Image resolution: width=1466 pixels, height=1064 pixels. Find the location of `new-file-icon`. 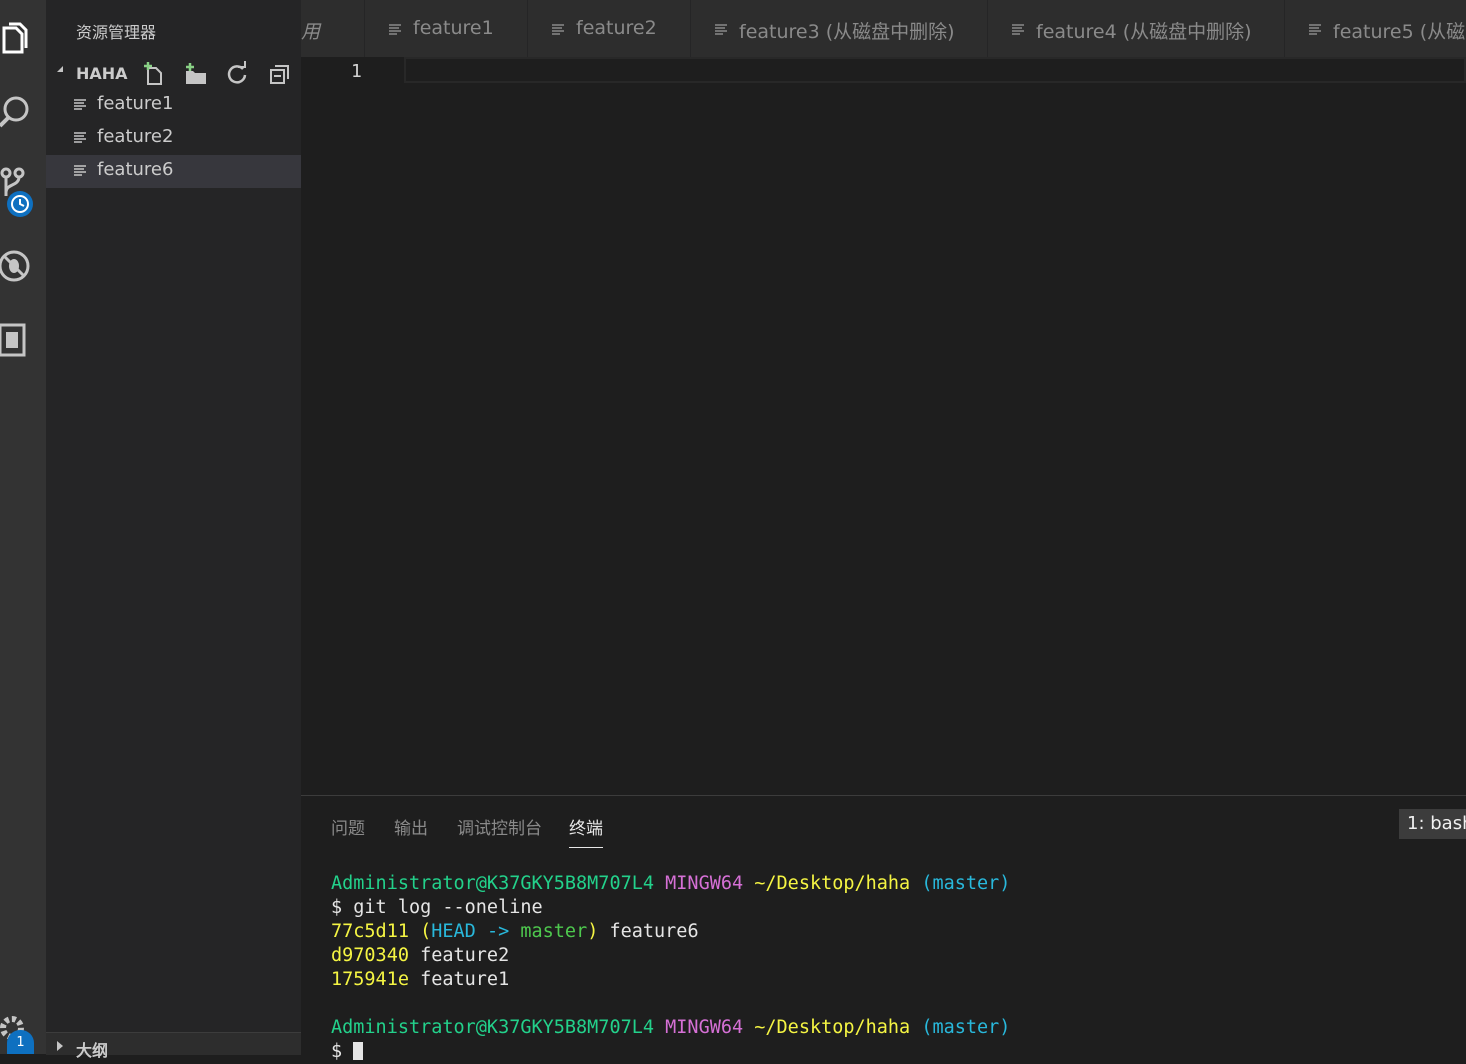

new-file-icon is located at coordinates (154, 74).